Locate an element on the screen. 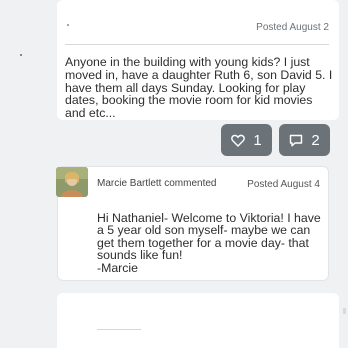 This screenshot has height=348, width=348. comment-count: 2 is located at coordinates (315, 140).